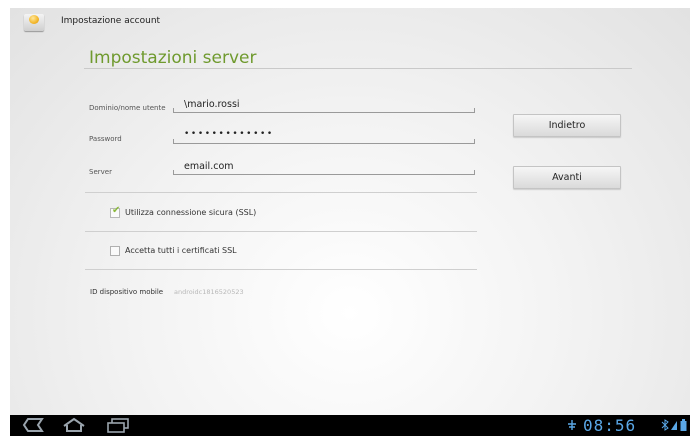  I want to click on device-id-label: ID dispositivo mobile, so click(127, 292).